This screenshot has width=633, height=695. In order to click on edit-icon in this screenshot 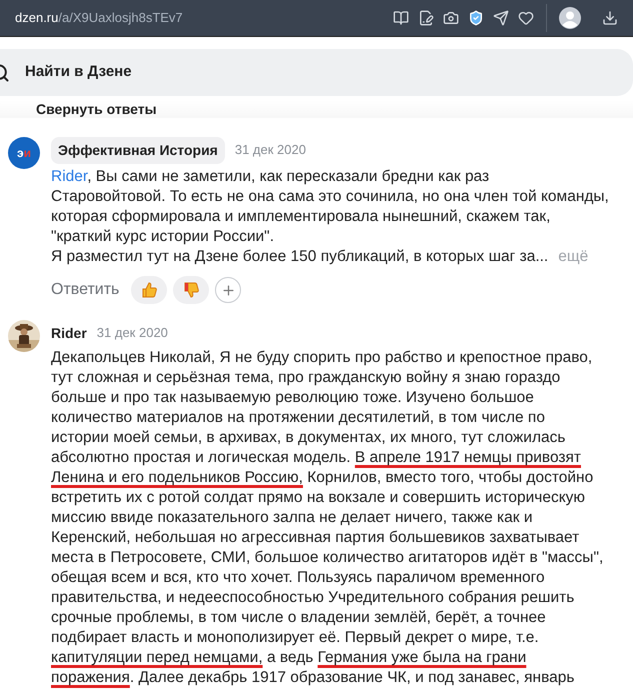, I will do `click(426, 18)`.